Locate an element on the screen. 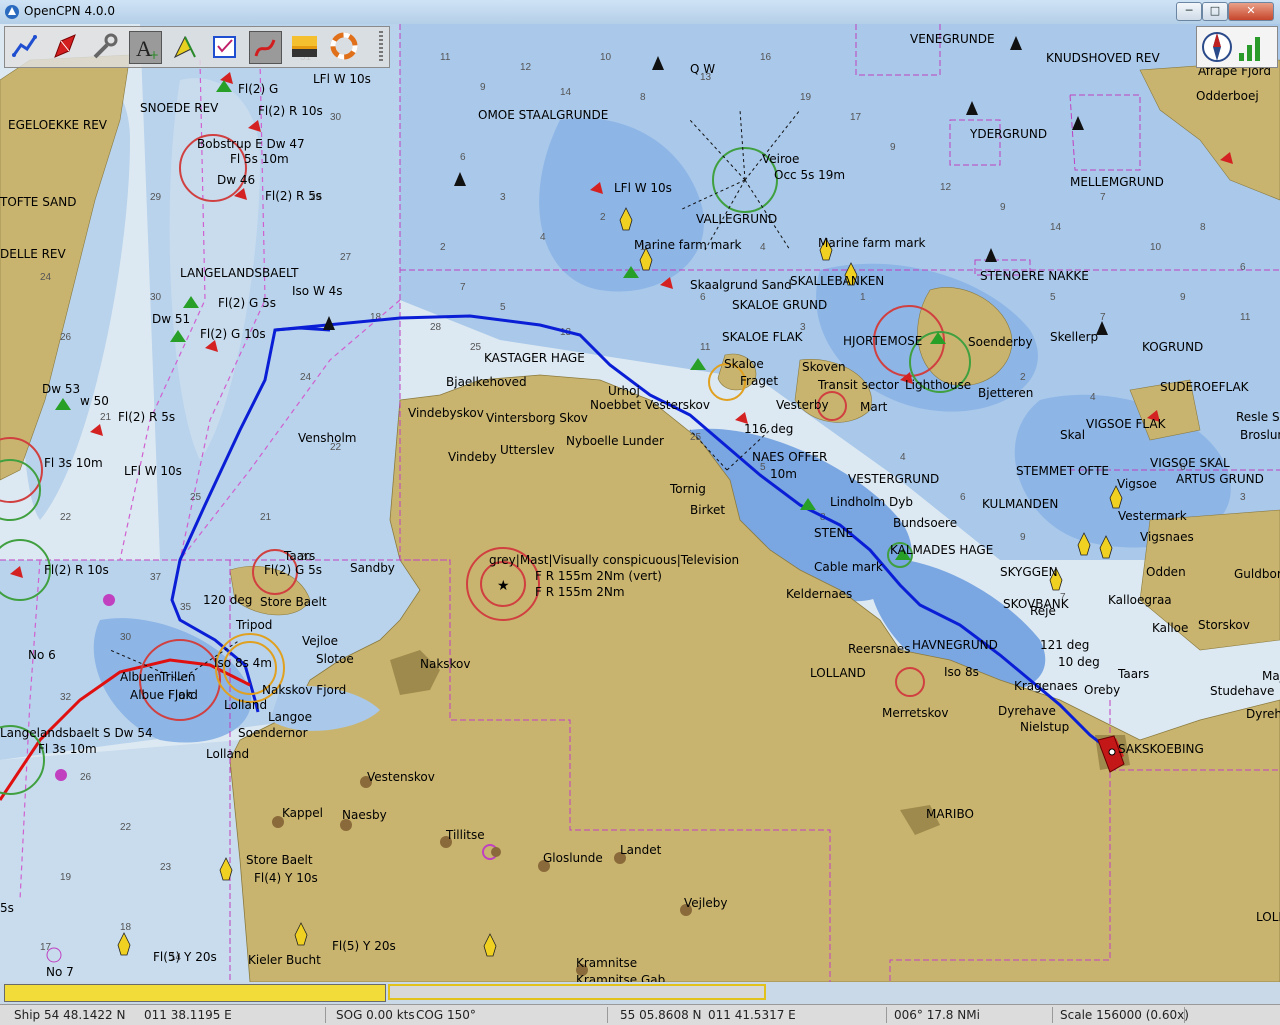 This screenshot has width=1280, height=1025. new-route-button is located at coordinates (64, 46).